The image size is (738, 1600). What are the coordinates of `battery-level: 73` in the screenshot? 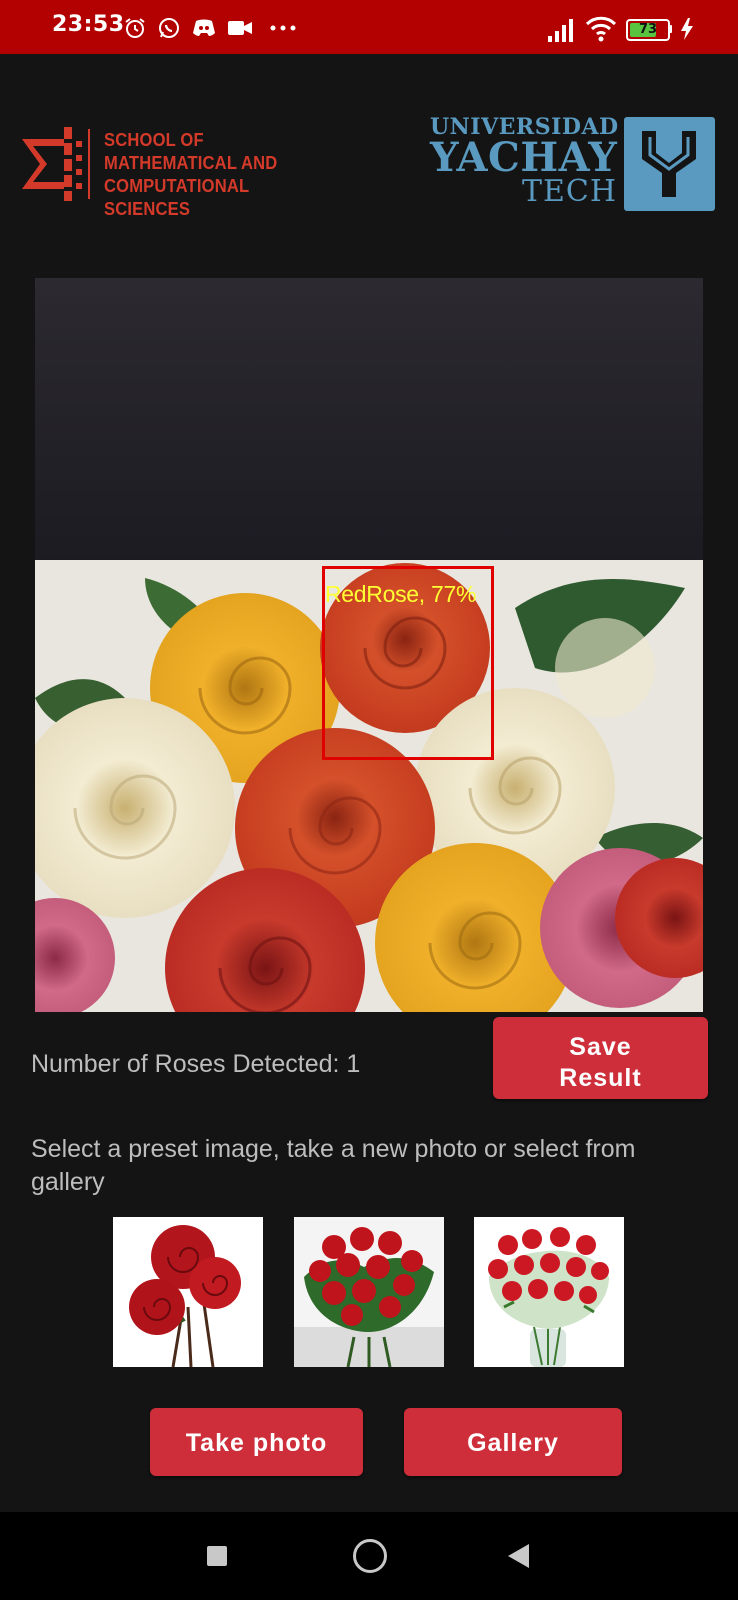 It's located at (648, 29).